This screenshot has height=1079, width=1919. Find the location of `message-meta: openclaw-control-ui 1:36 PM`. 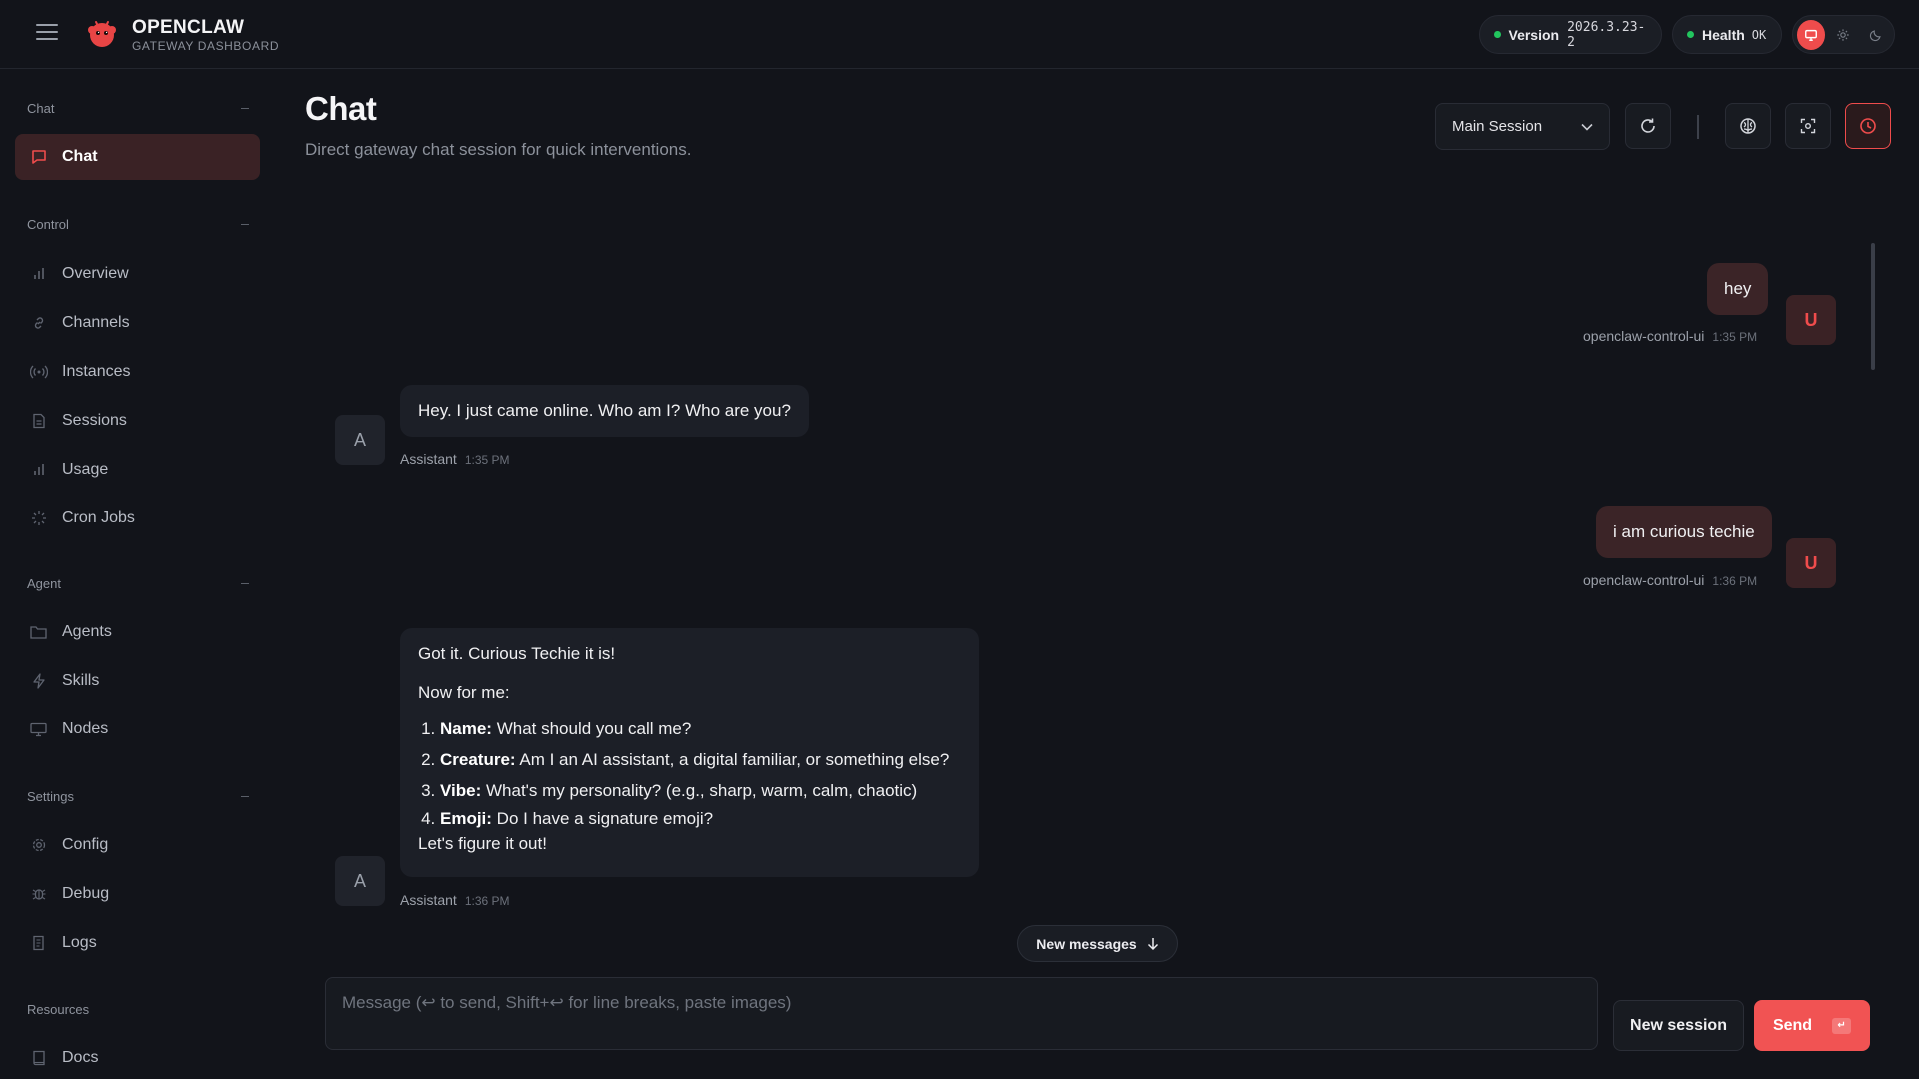

message-meta: openclaw-control-ui 1:36 PM is located at coordinates (1670, 580).